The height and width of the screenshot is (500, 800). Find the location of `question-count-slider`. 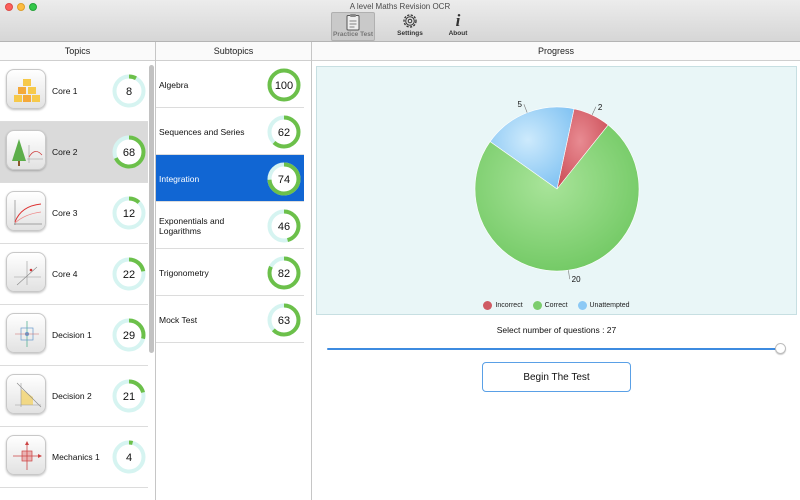

question-count-slider is located at coordinates (554, 349).